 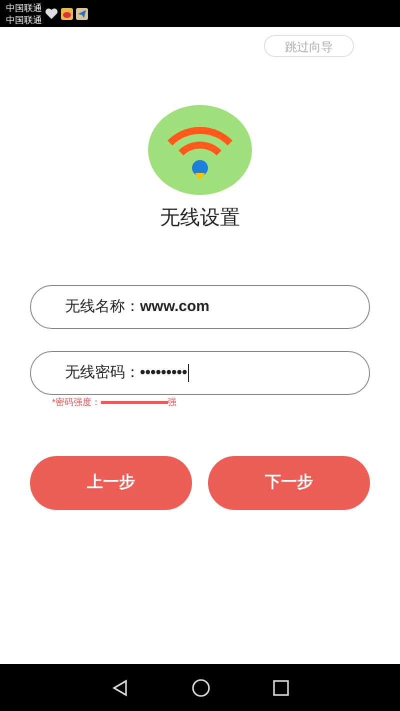 I want to click on skip-button: 跳过向导, so click(x=309, y=46).